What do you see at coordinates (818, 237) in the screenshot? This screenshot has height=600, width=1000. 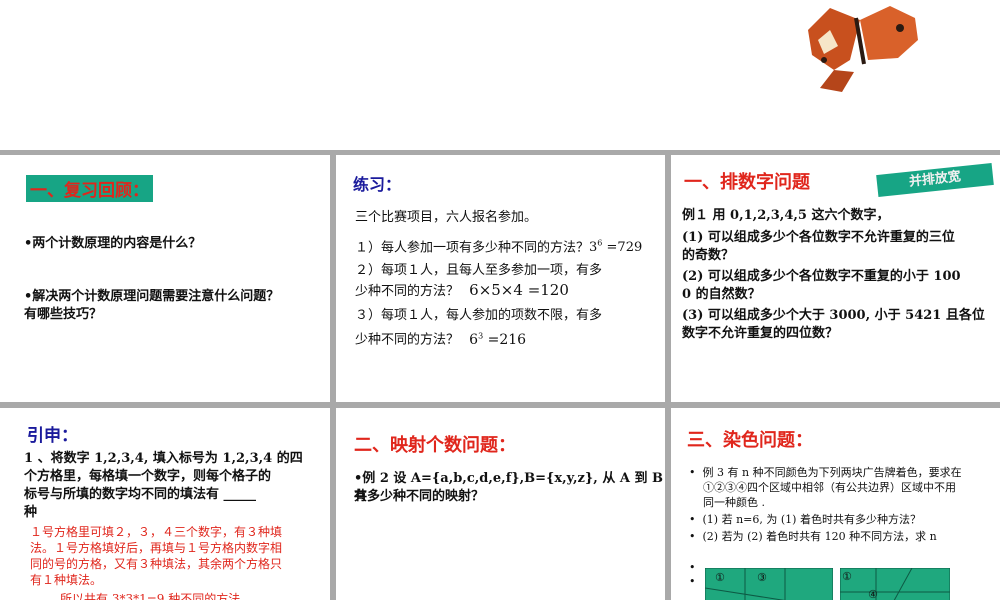 I see `example-1-line-2: (1) 可以组成多少个各位数字不允许重复的三位` at bounding box center [818, 237].